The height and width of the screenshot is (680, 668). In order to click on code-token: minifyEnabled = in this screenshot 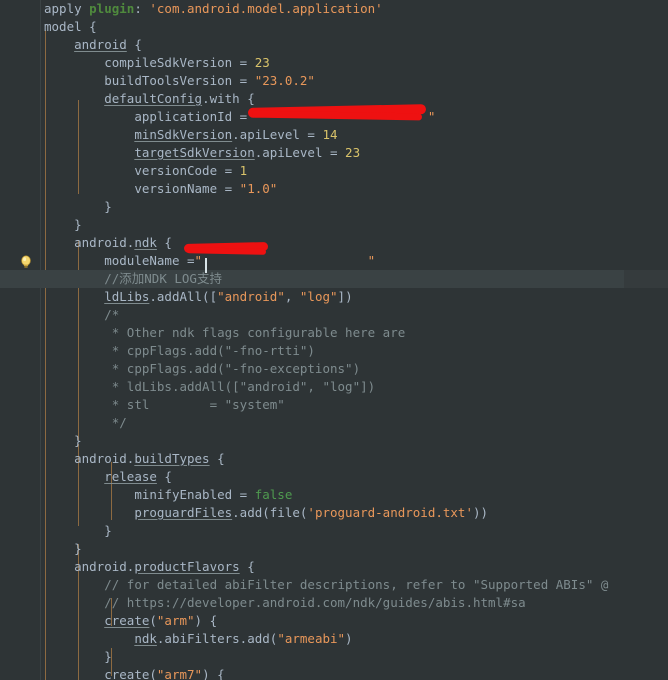, I will do `click(194, 494)`.